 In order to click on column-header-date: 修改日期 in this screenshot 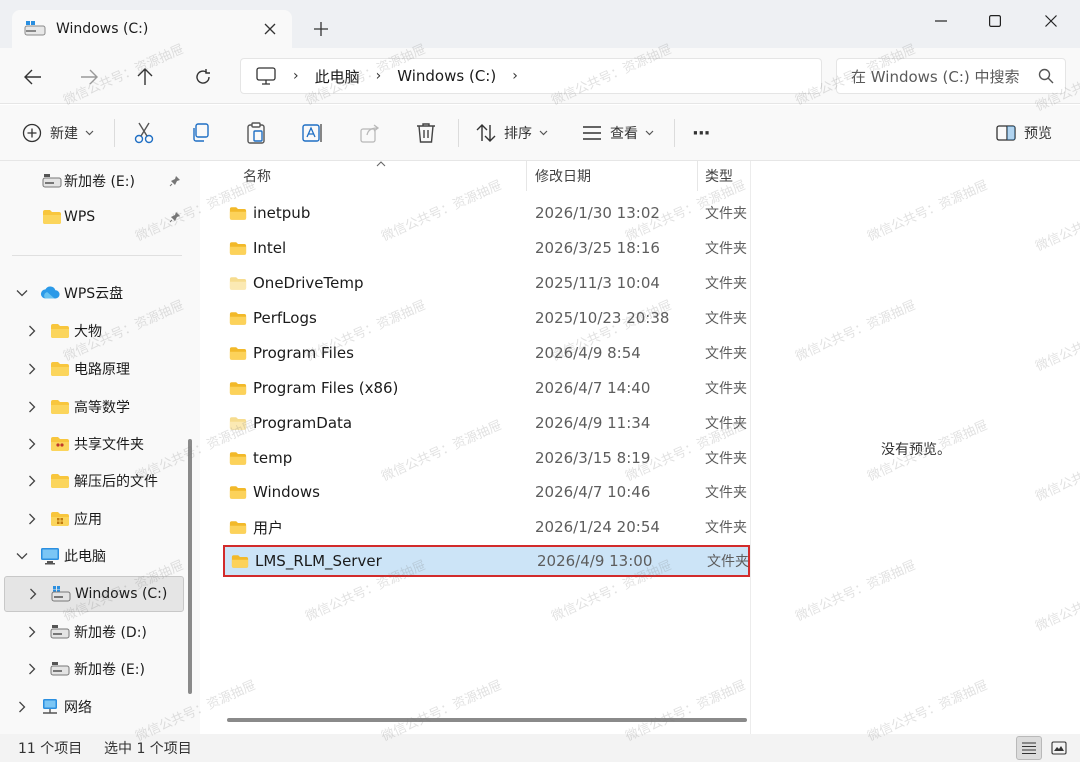, I will do `click(563, 176)`.